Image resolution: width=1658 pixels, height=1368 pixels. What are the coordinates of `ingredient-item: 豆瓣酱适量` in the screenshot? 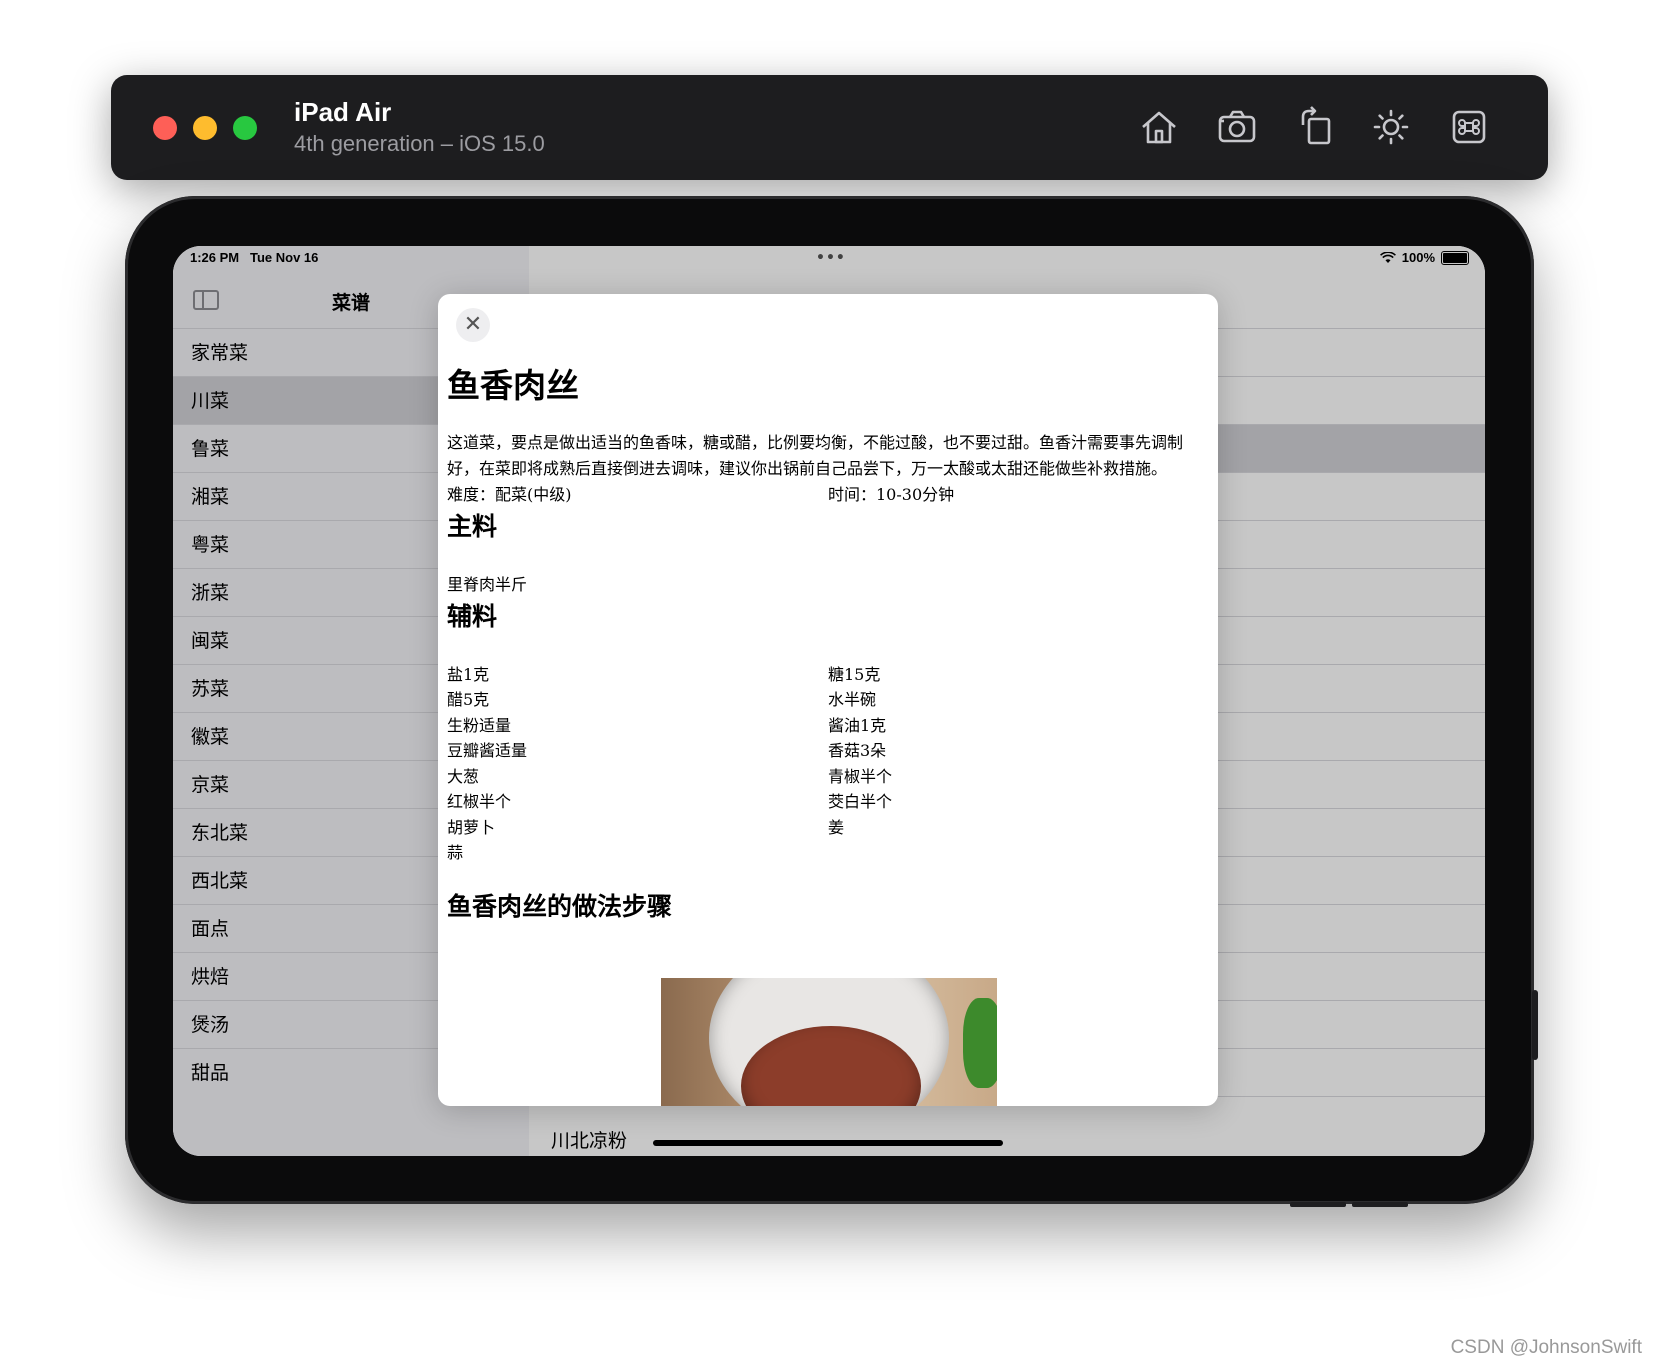 It's located at (487, 750).